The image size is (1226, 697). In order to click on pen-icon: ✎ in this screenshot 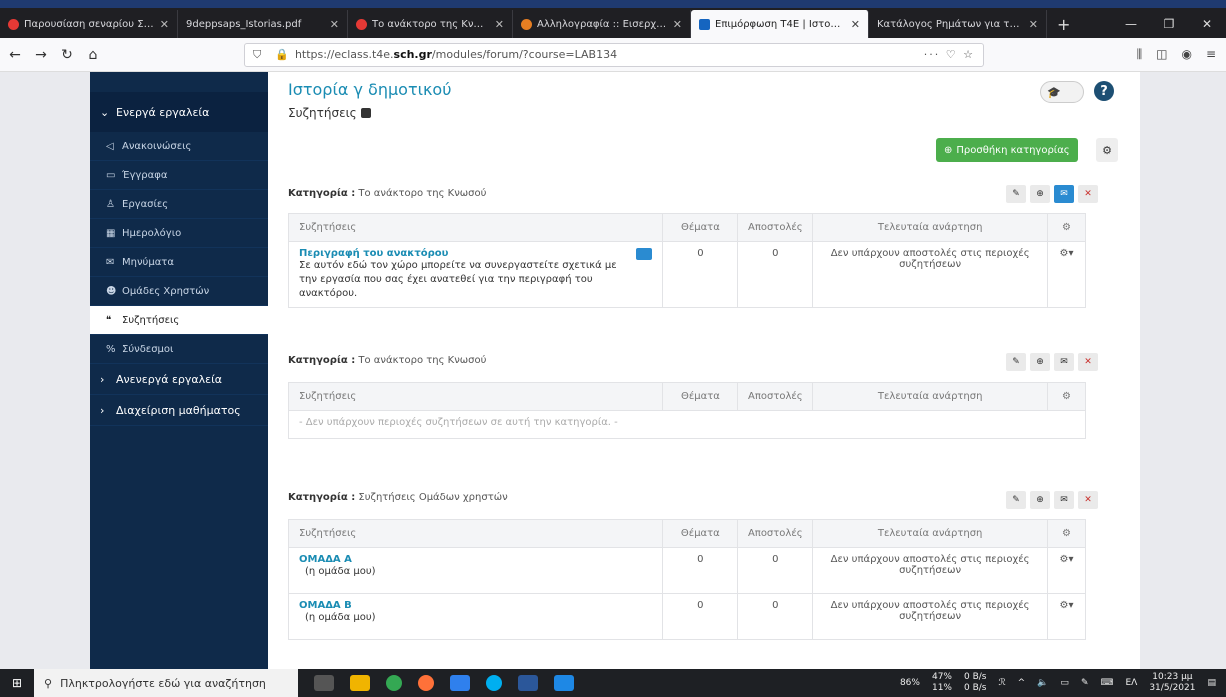, I will do `click(1085, 683)`.